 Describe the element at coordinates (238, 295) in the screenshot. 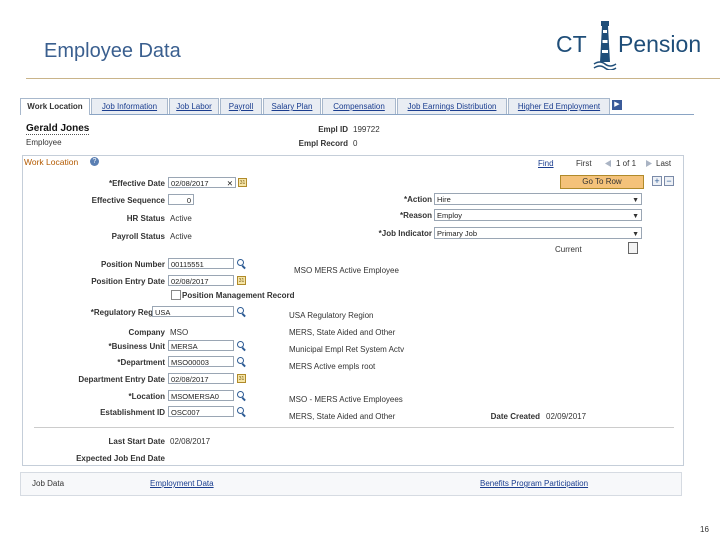

I see `position-management-label: Position Management Record` at that location.